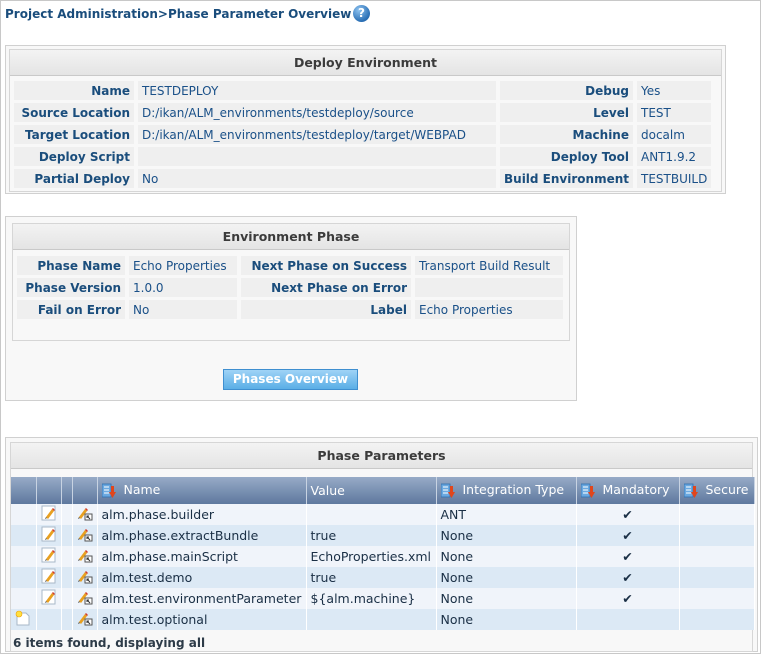 The image size is (761, 656). What do you see at coordinates (383, 619) in the screenshot?
I see `table-row: alm.test.optional None` at bounding box center [383, 619].